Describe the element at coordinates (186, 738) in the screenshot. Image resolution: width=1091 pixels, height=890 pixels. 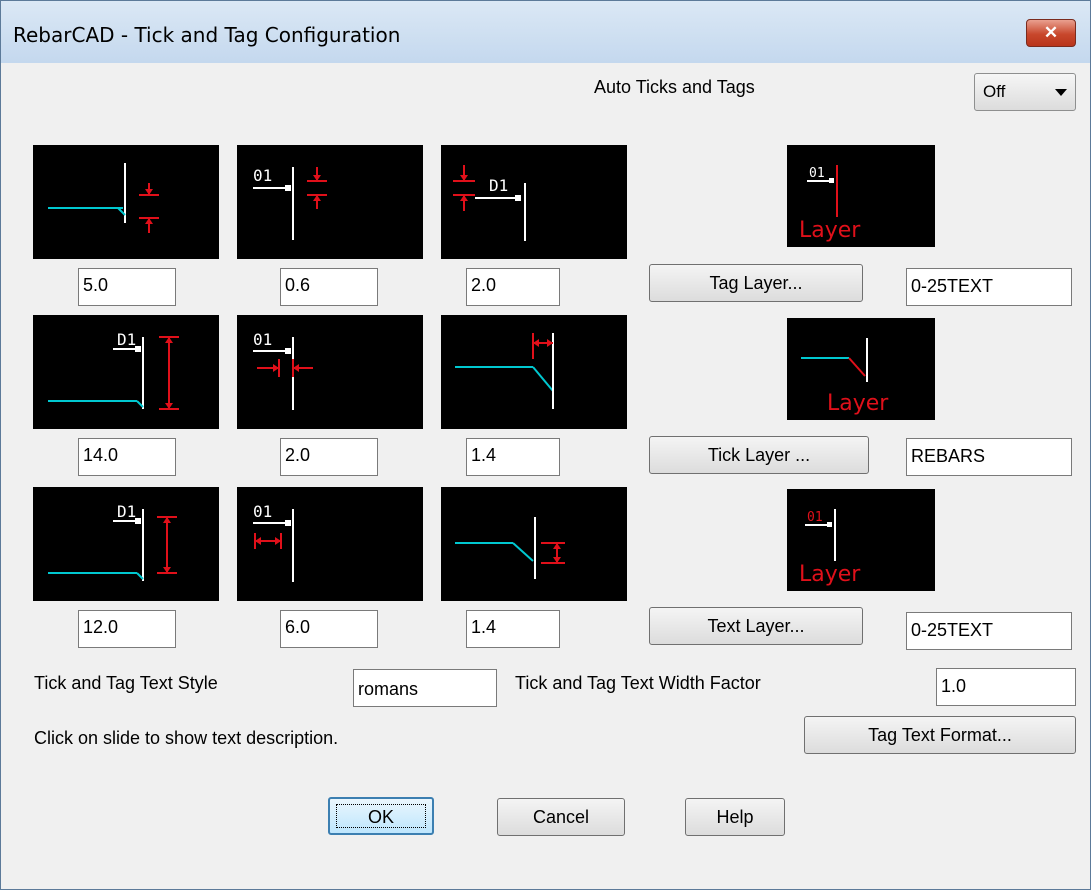
I see `hint-text: Click on slide to show text description.` at that location.